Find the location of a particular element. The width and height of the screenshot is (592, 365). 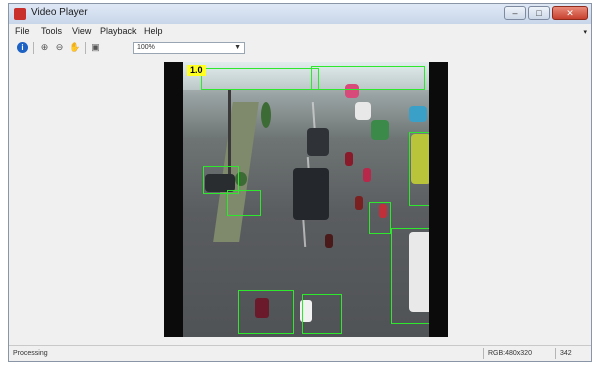

matlab-app-icon is located at coordinates (20, 14).